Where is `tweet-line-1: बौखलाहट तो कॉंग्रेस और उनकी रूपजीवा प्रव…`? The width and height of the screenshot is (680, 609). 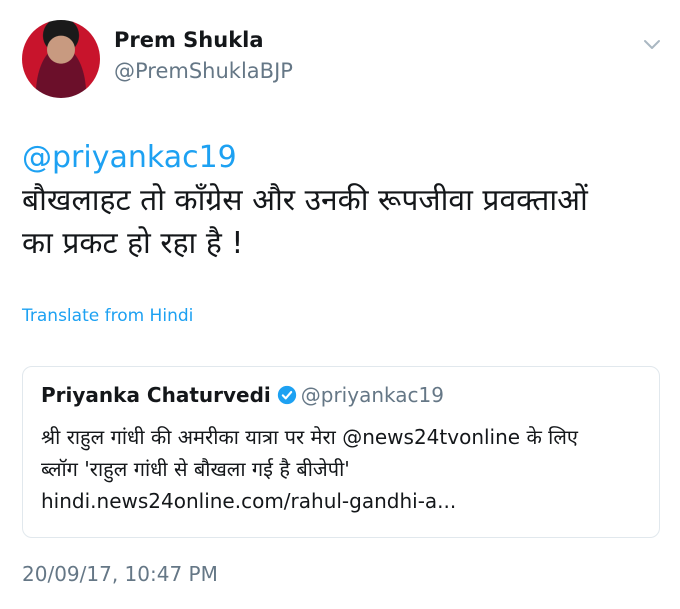
tweet-line-1: बौखलाहट तो कॉंग्रेस और उनकी रूपजीवा प्रव… is located at coordinates (305, 200).